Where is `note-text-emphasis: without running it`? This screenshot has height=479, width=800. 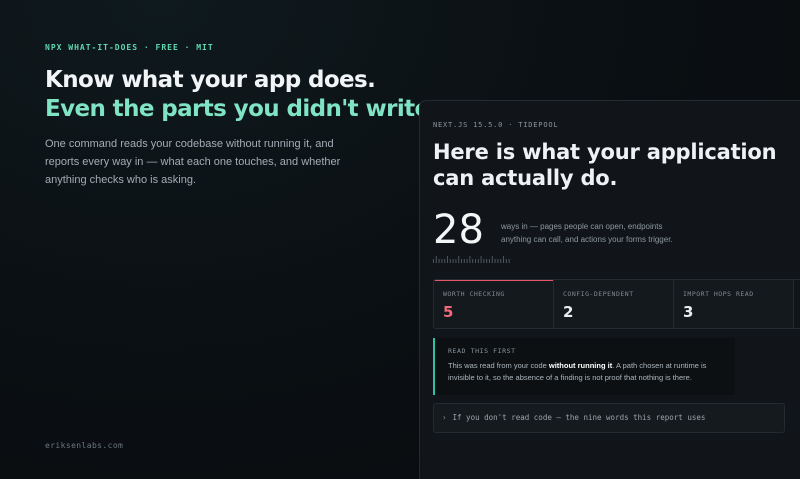 note-text-emphasis: without running it is located at coordinates (580, 365).